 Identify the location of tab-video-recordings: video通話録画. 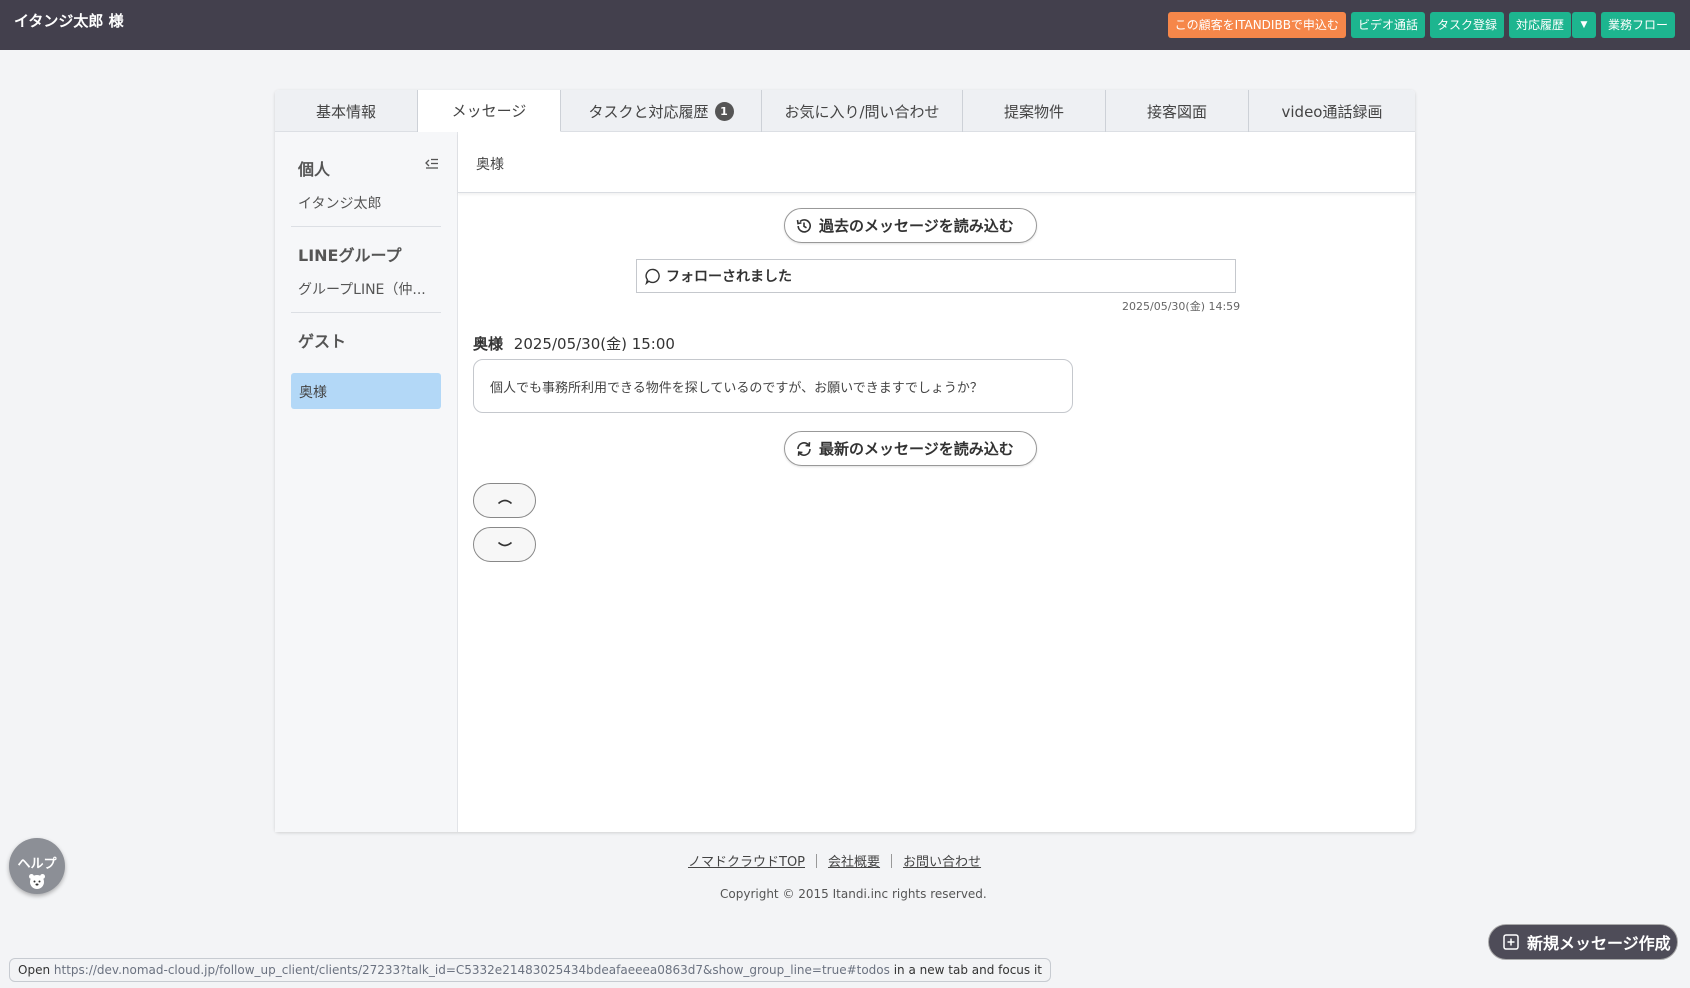
(1332, 111).